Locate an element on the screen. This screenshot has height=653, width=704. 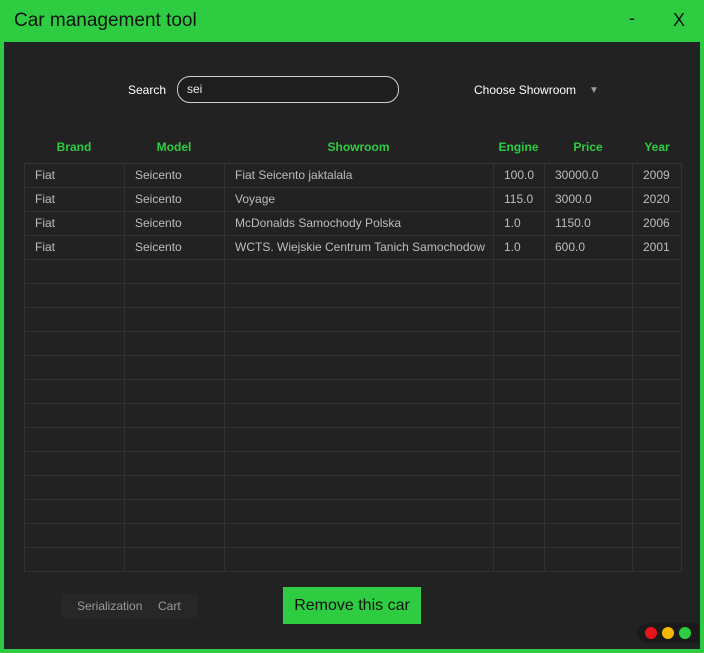
table-header: Brand Model Showroom Engine Price Year is located at coordinates (353, 148).